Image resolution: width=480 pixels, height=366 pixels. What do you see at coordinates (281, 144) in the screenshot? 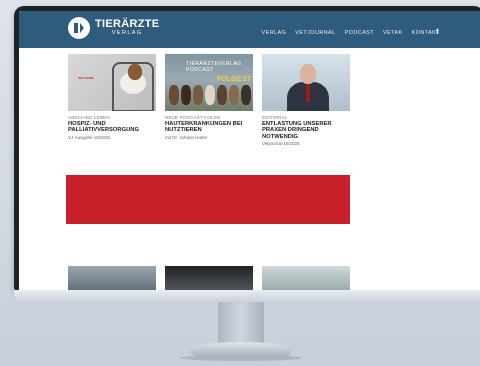
I see `card-meta: Vetjournal 10/2025` at bounding box center [281, 144].